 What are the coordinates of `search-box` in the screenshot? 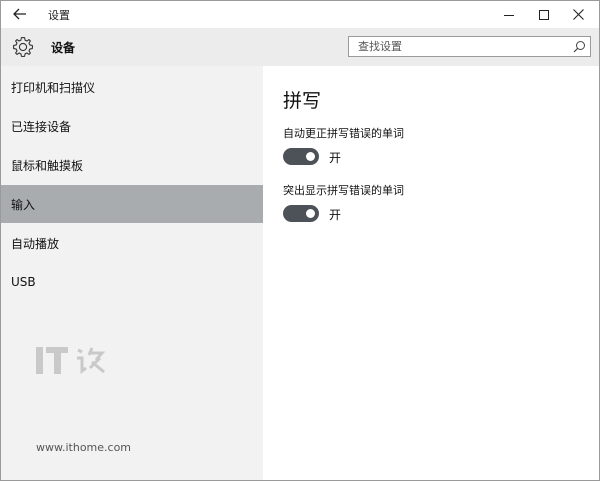 It's located at (469, 46).